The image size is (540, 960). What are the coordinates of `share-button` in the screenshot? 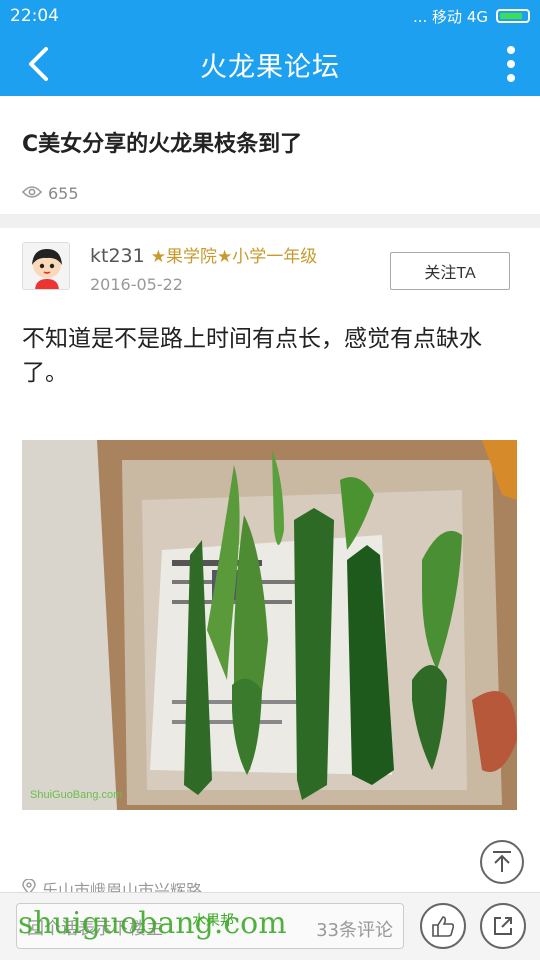 It's located at (503, 926).